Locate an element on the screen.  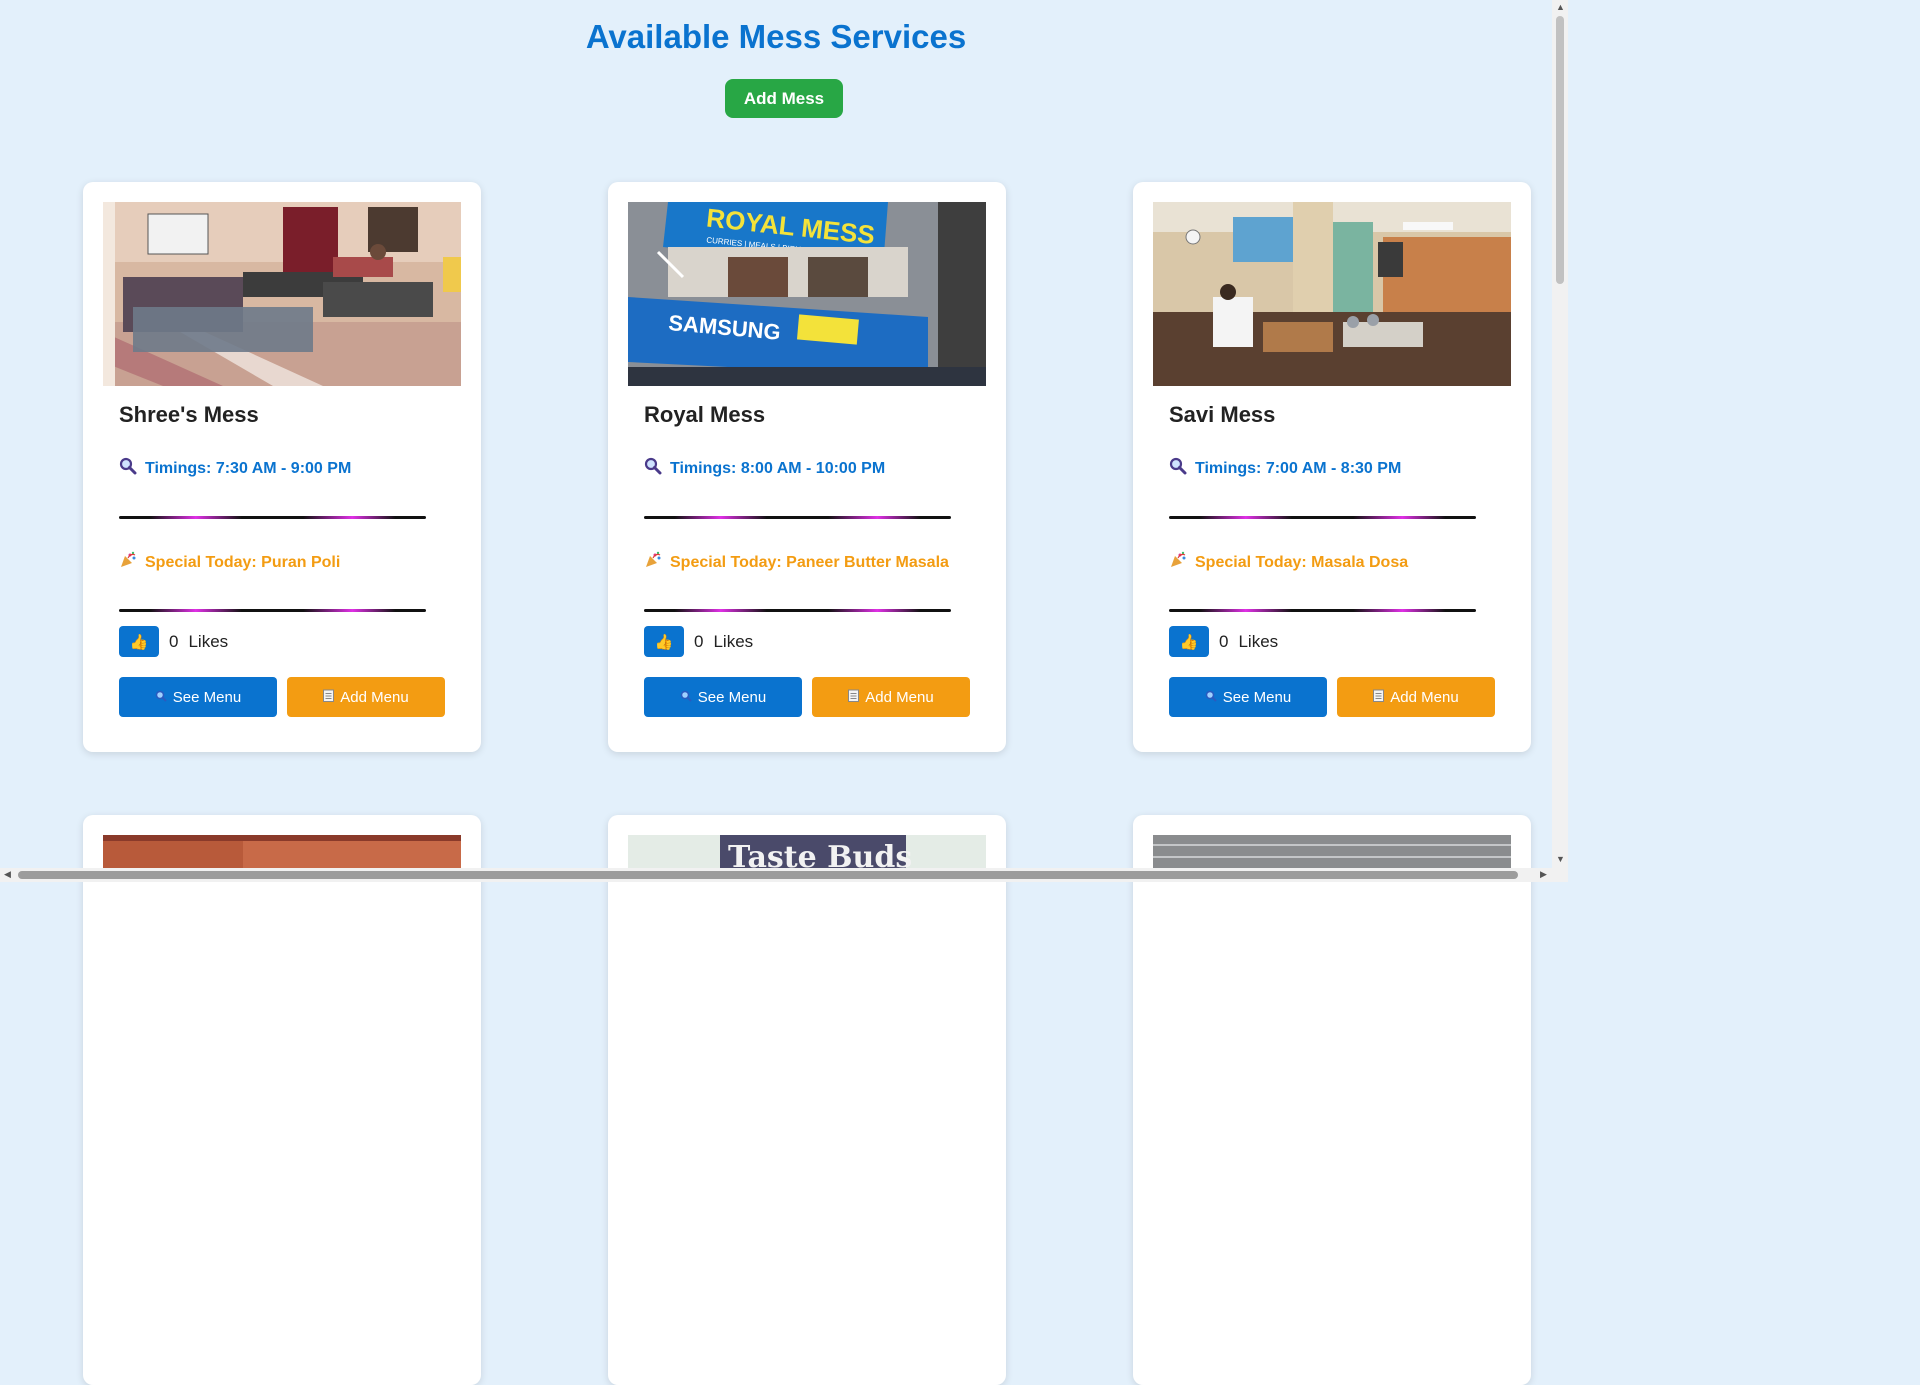
special-text: Special Today: Masala Dosa is located at coordinates (1302, 562).